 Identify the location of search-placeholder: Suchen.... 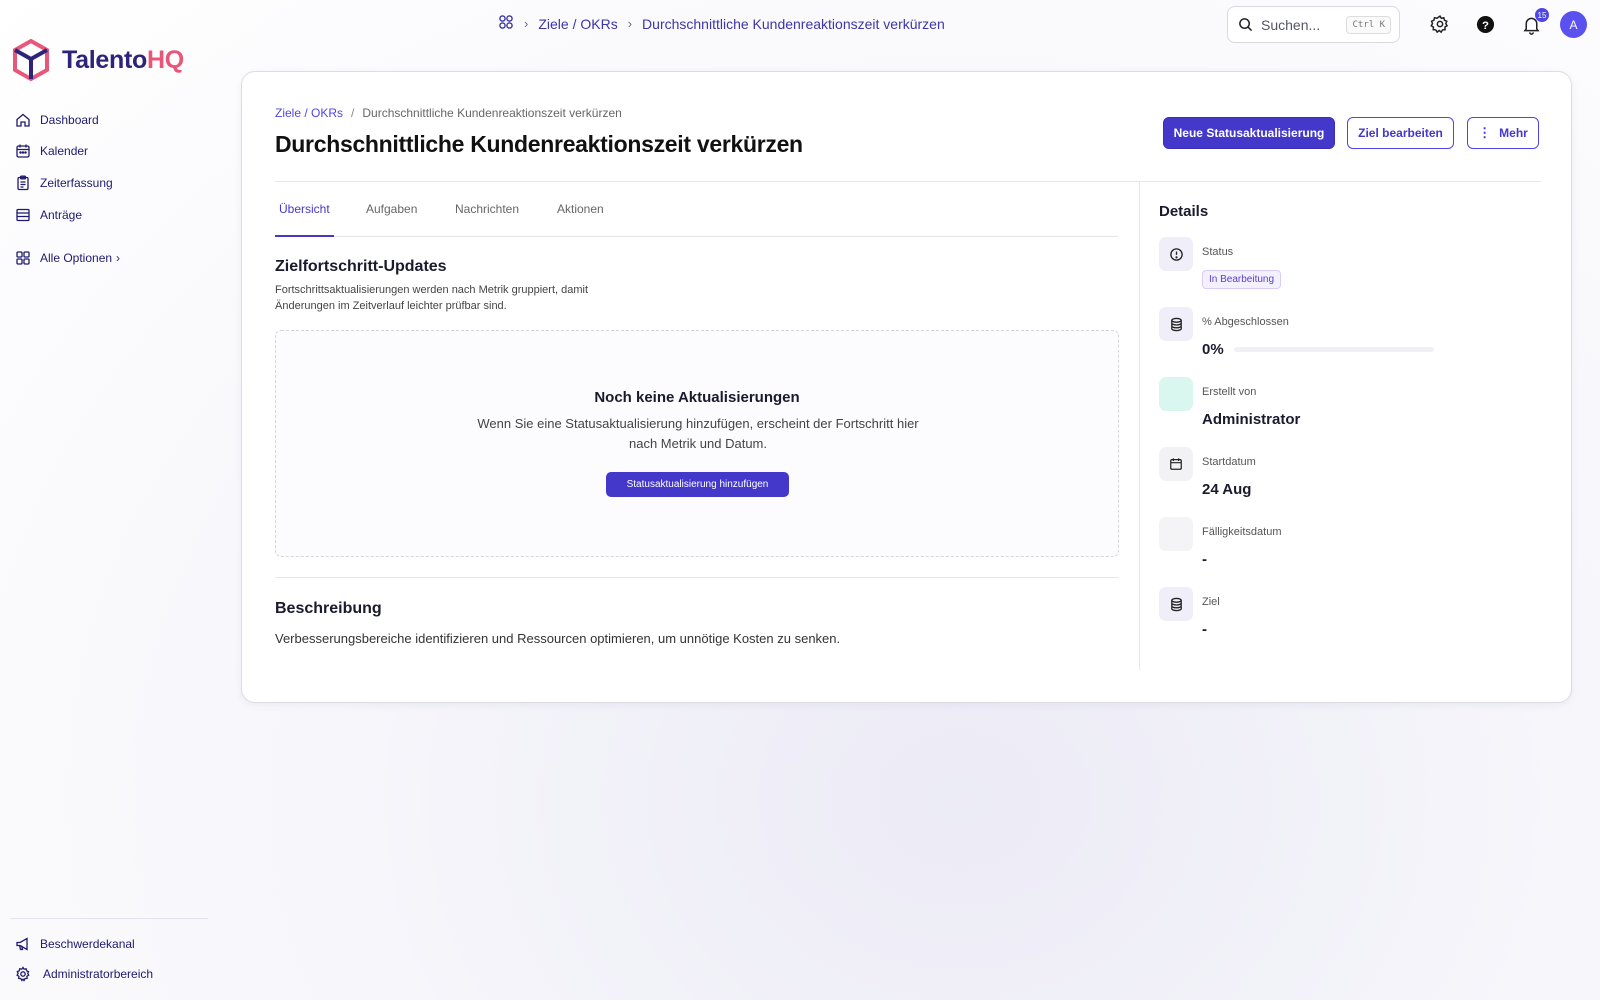
(1291, 24).